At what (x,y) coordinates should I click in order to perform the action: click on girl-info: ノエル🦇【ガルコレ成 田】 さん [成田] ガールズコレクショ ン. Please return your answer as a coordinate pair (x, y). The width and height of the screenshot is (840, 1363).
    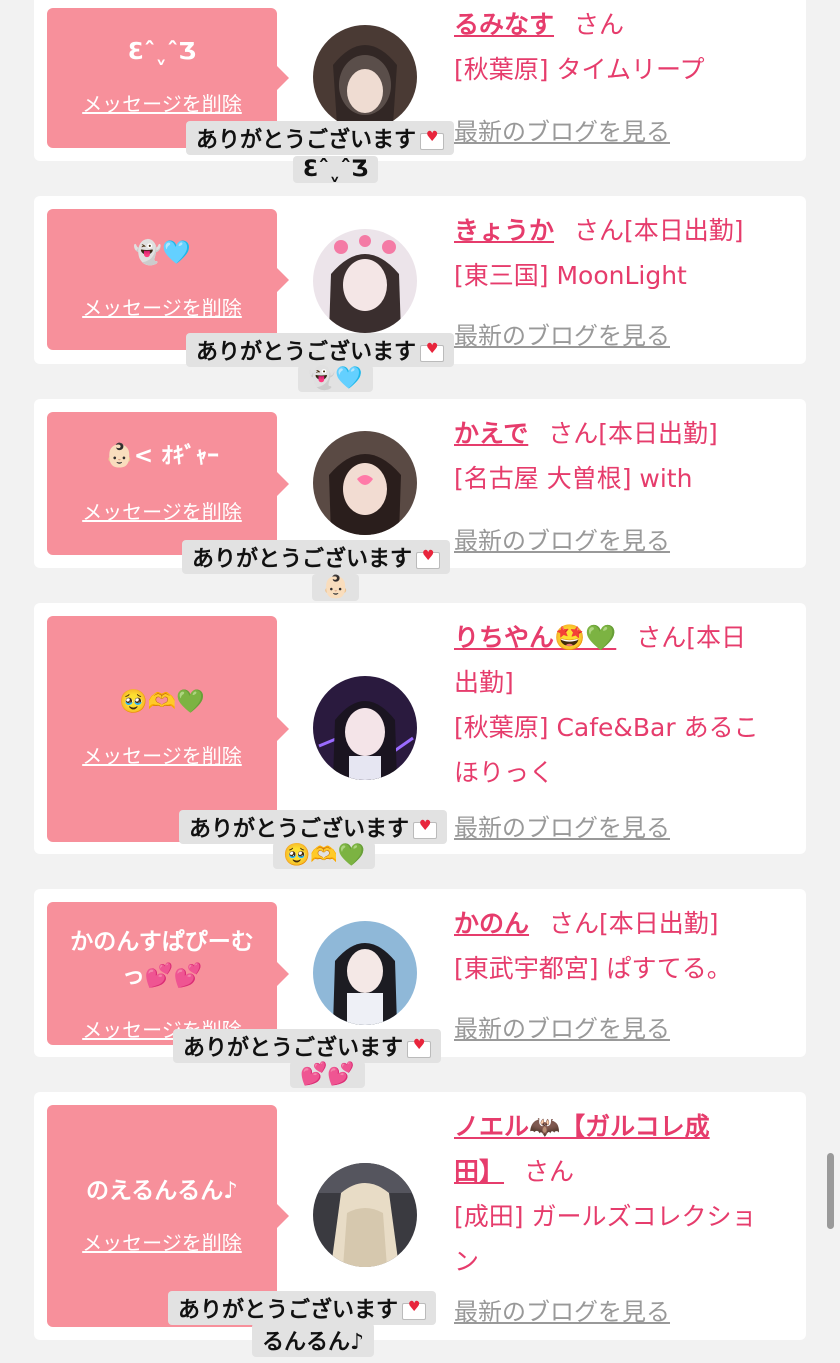
    Looking at the image, I should click on (619, 1194).